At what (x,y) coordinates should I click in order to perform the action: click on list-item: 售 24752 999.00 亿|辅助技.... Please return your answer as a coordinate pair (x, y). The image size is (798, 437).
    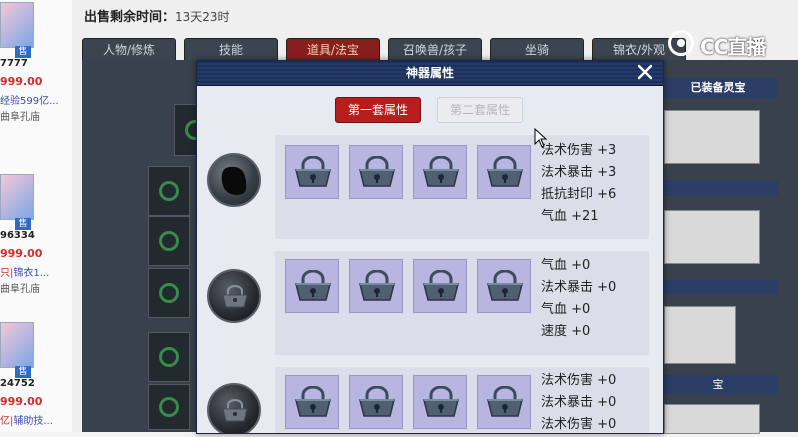
    Looking at the image, I should click on (36, 379).